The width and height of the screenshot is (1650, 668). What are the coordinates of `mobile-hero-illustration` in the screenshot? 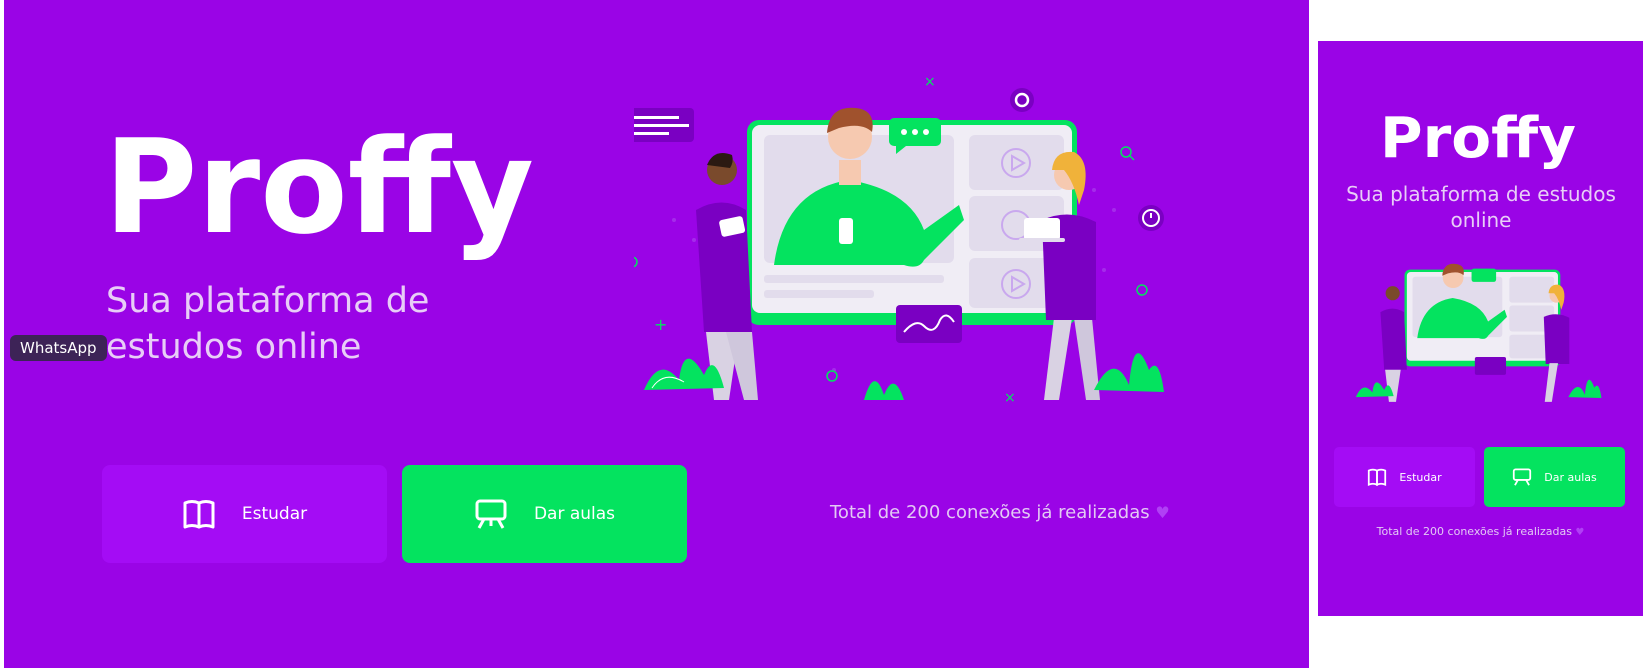 It's located at (1478, 332).